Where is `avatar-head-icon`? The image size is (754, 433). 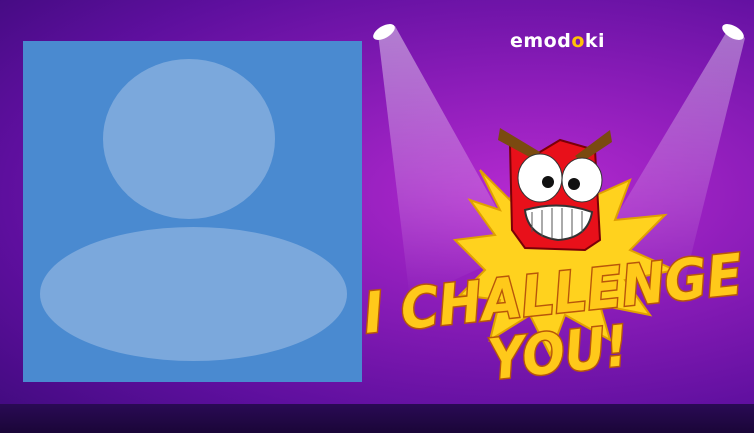 avatar-head-icon is located at coordinates (189, 139).